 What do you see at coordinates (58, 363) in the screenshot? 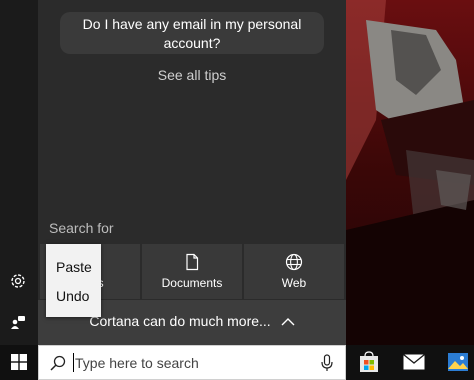
I see `search-icon` at bounding box center [58, 363].